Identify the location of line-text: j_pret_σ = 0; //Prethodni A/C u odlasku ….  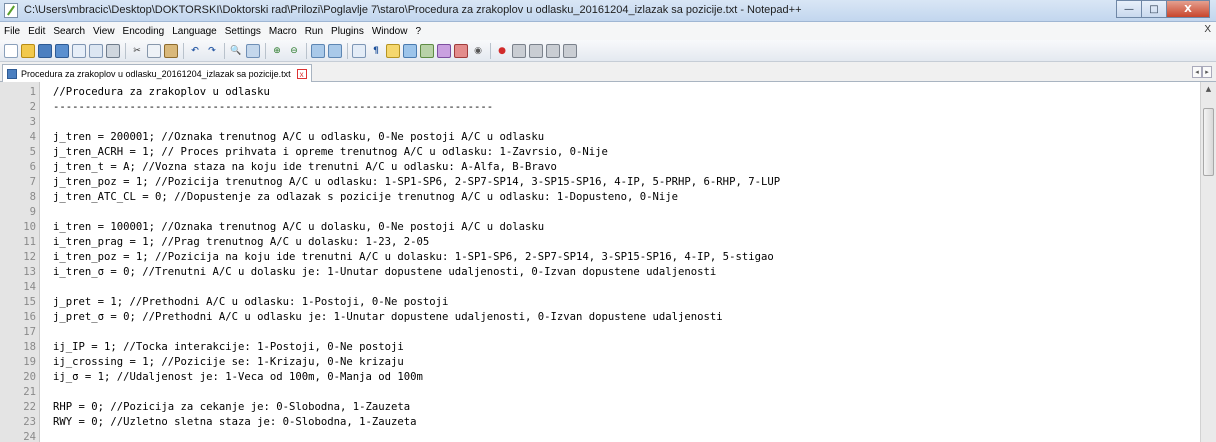
(388, 317).